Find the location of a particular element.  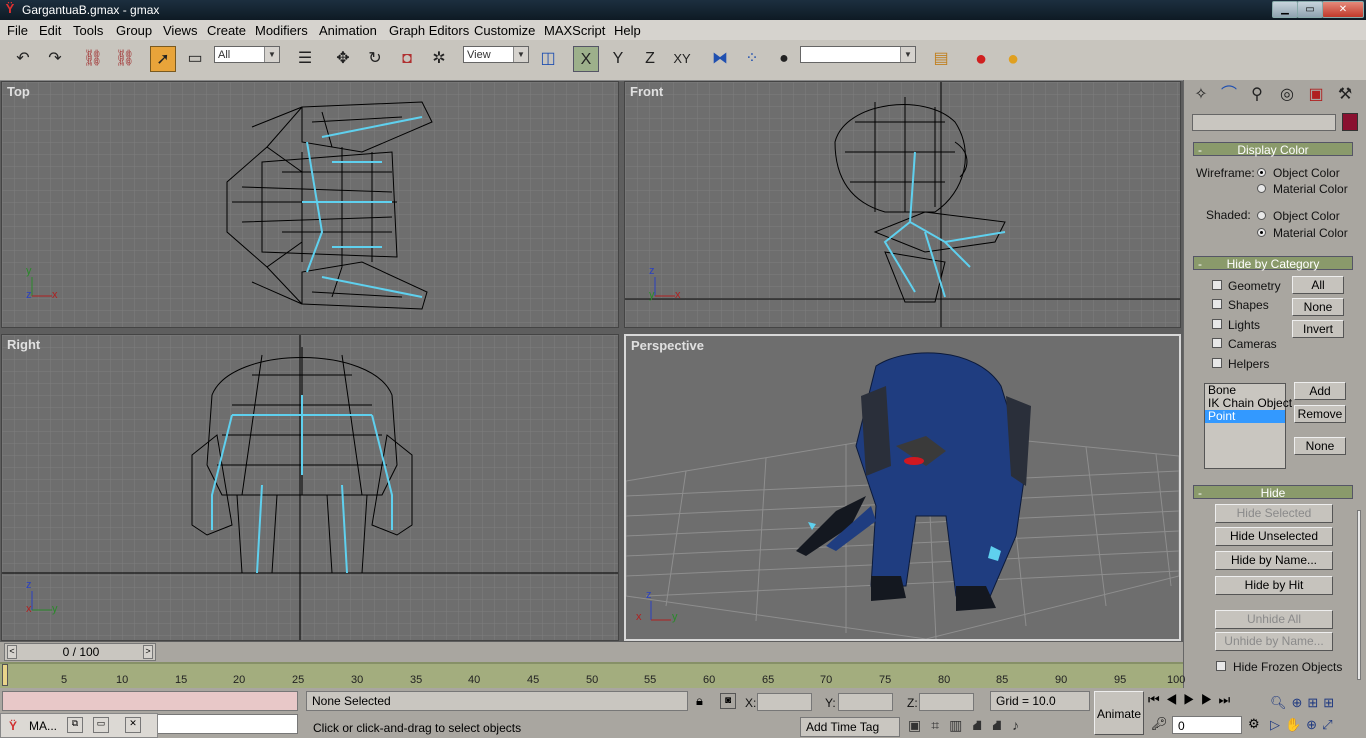

object-color-swatch is located at coordinates (1350, 122).